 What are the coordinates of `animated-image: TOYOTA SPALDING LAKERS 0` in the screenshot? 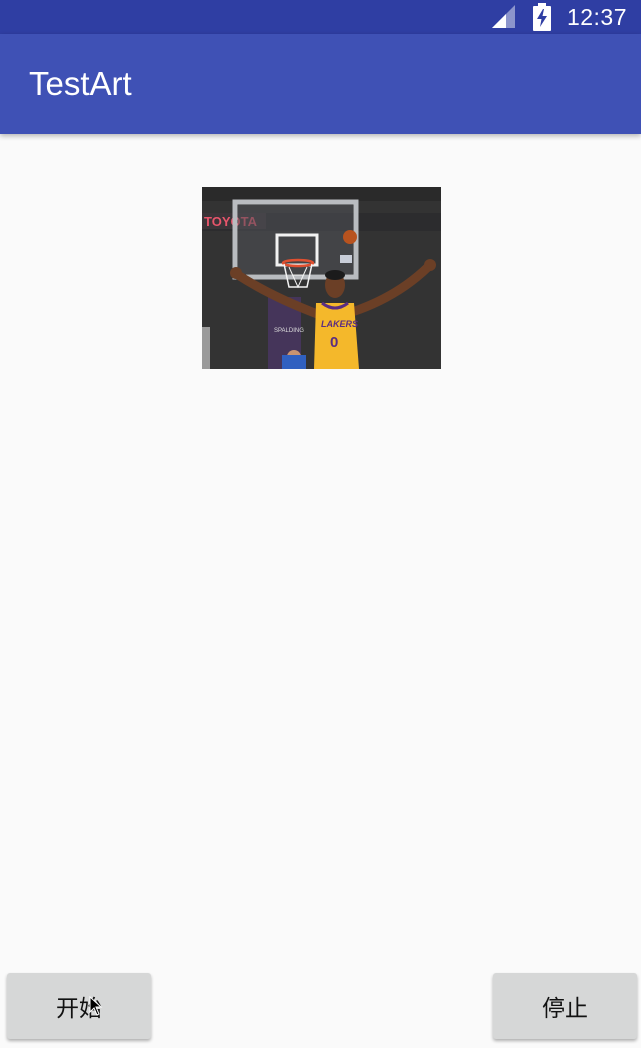 It's located at (321, 278).